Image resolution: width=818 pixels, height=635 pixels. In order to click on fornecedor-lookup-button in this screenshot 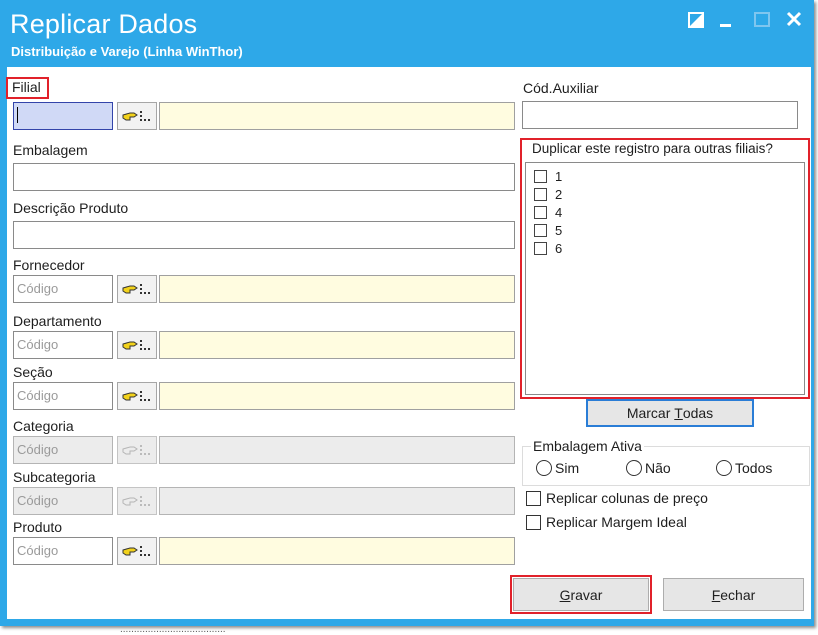, I will do `click(137, 289)`.